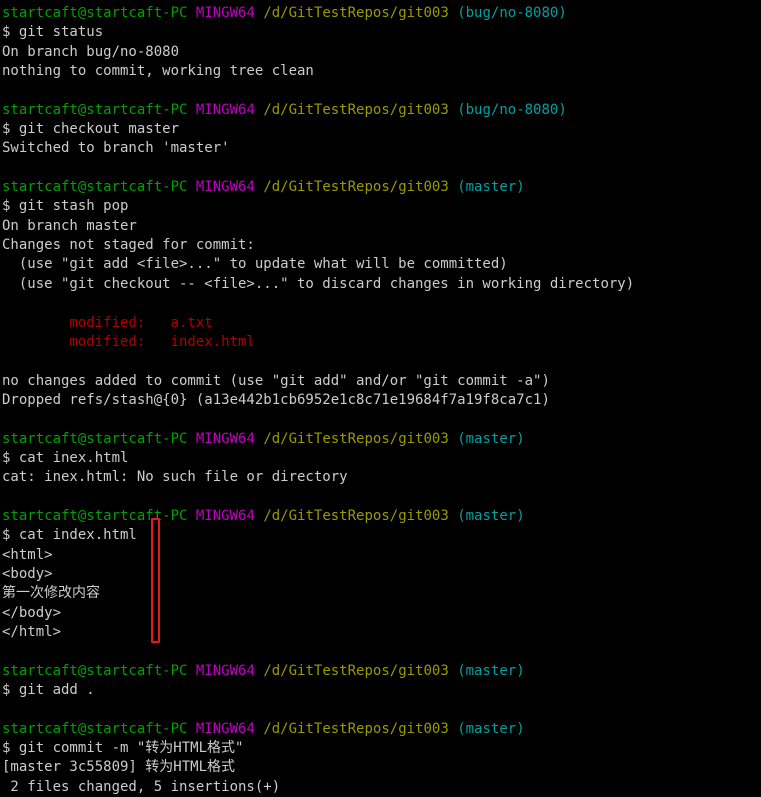  I want to click on command-text: $ cat index.html, so click(69, 535).